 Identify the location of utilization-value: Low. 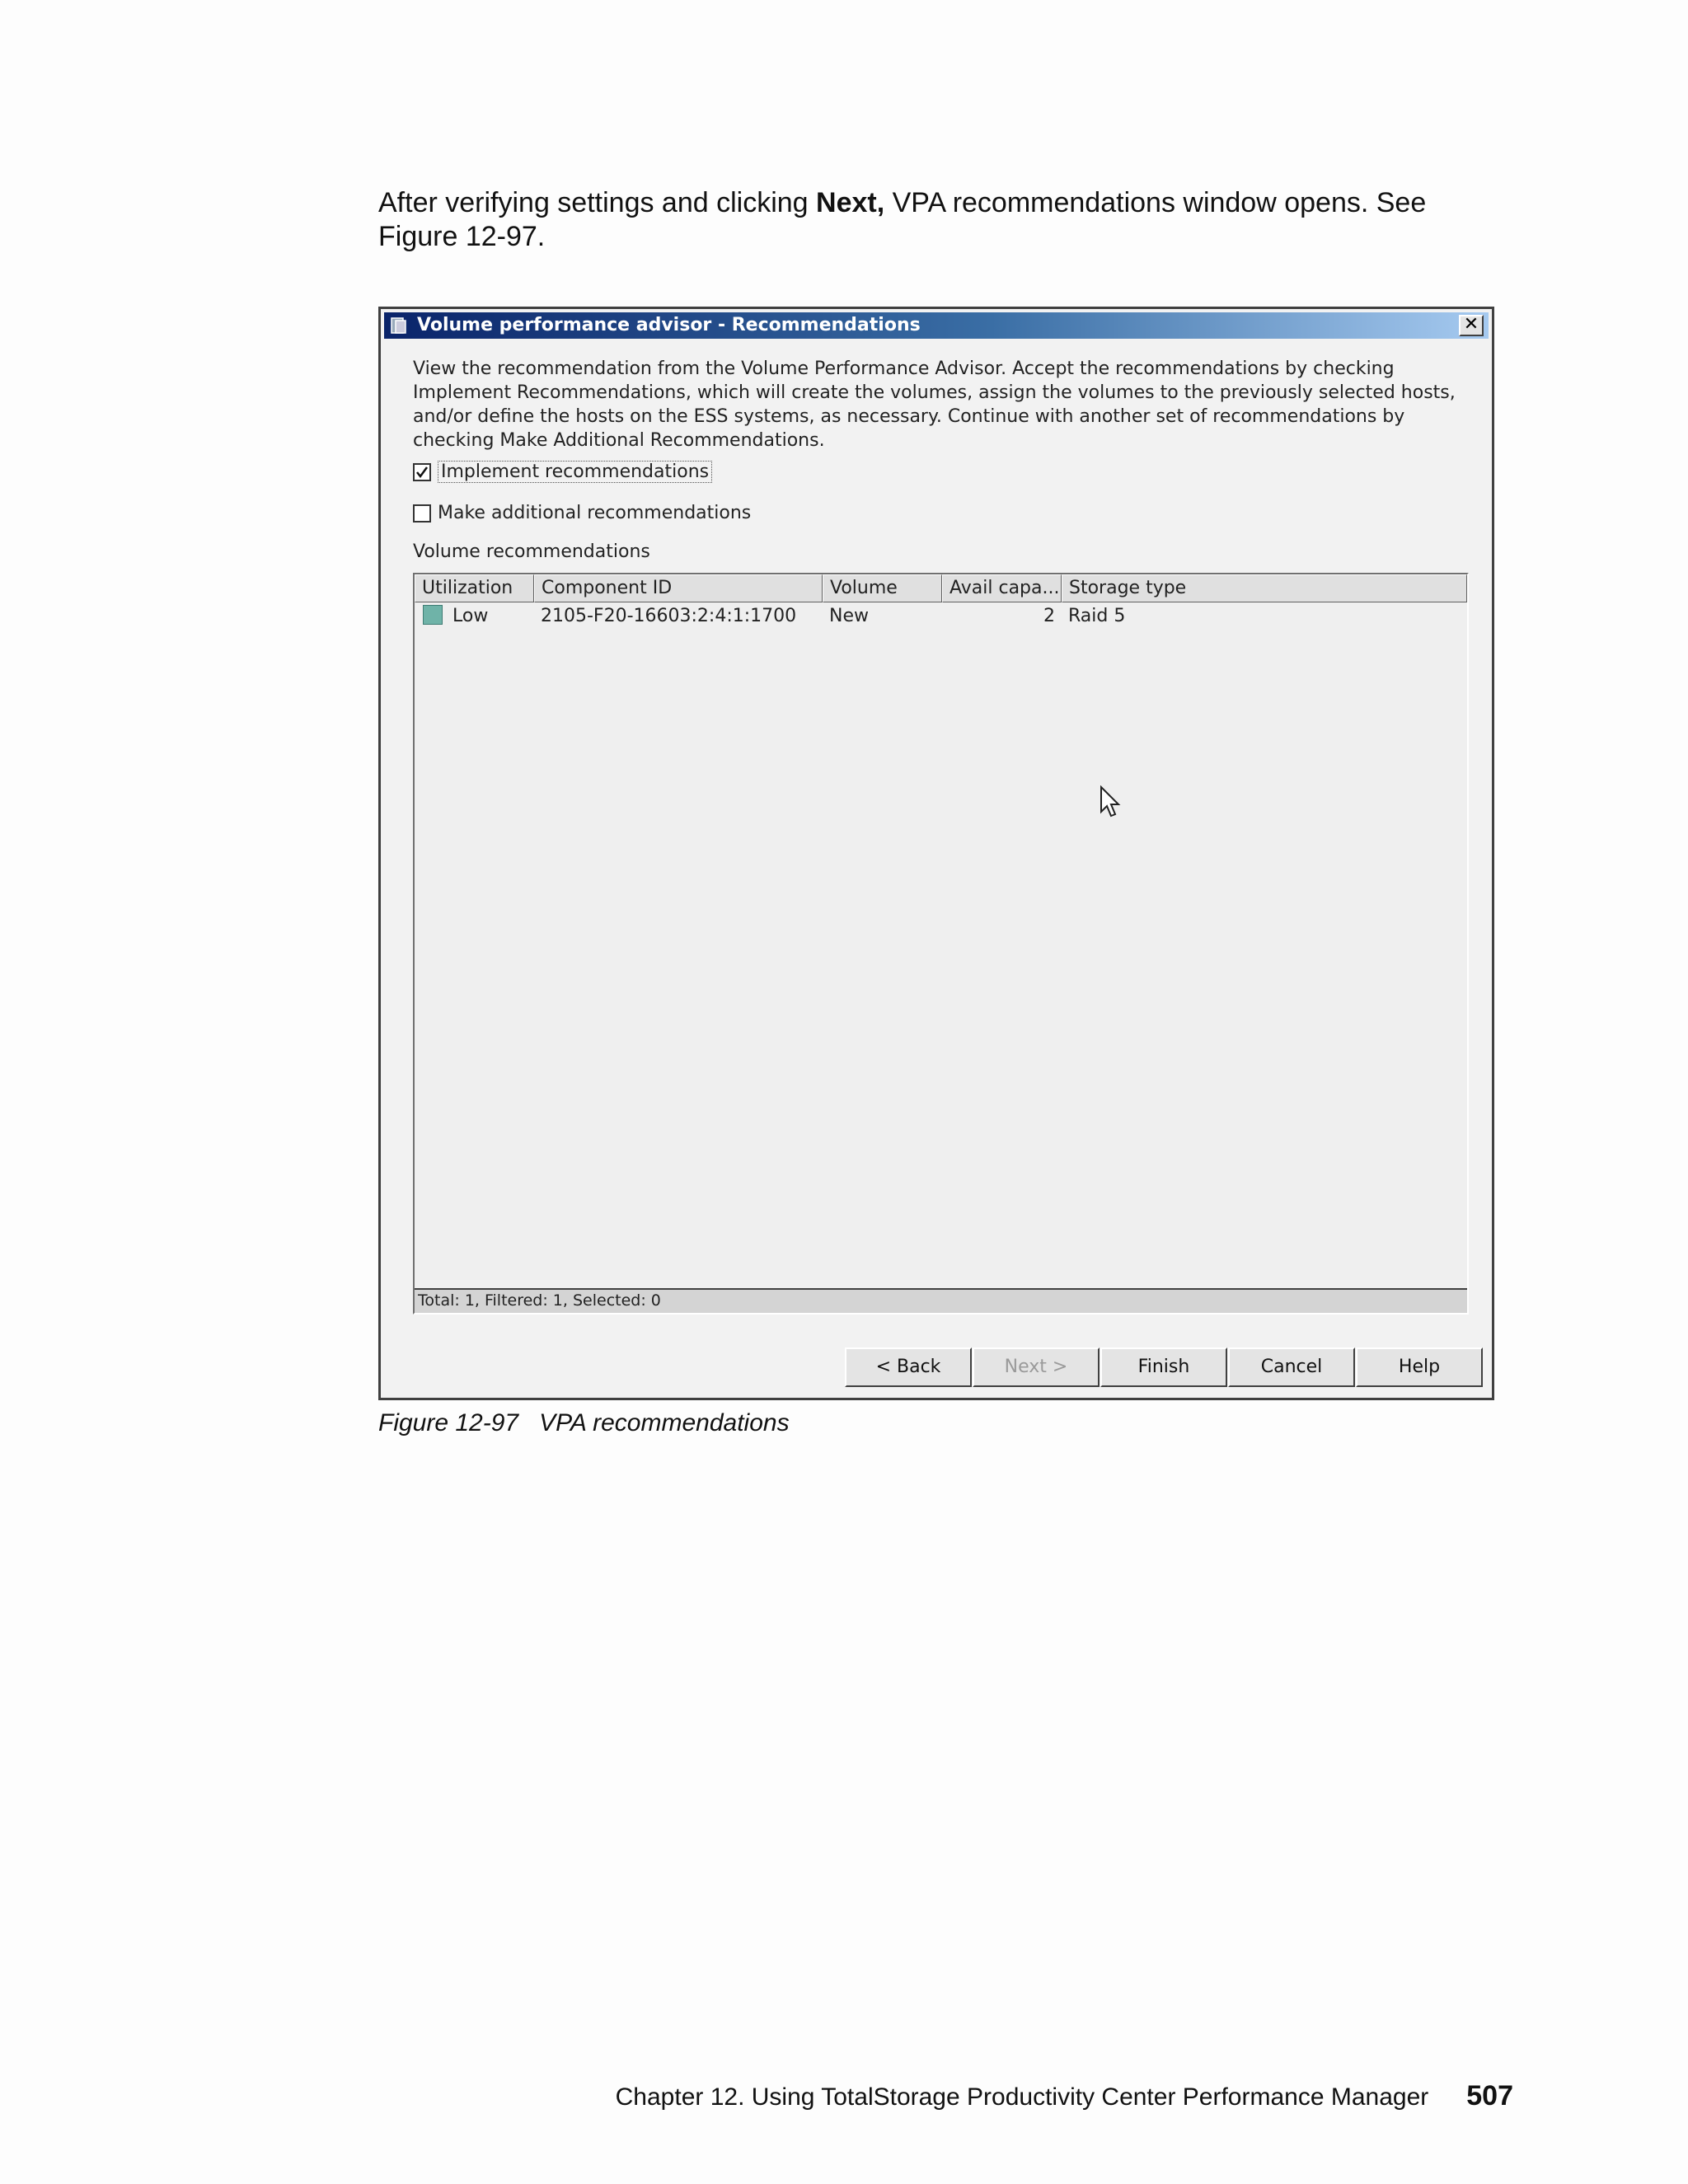
(471, 616).